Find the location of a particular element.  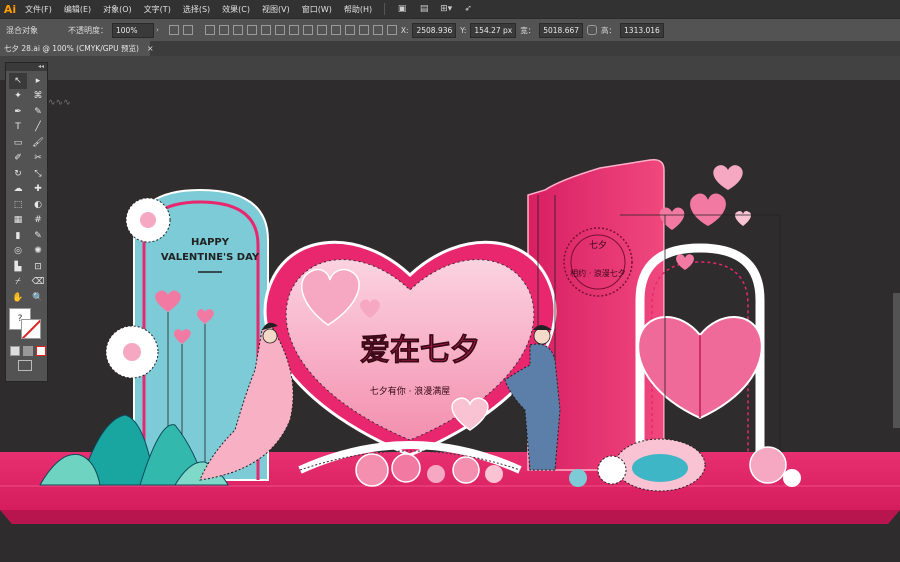

title-text: 爱在七夕 is located at coordinates (420, 350).